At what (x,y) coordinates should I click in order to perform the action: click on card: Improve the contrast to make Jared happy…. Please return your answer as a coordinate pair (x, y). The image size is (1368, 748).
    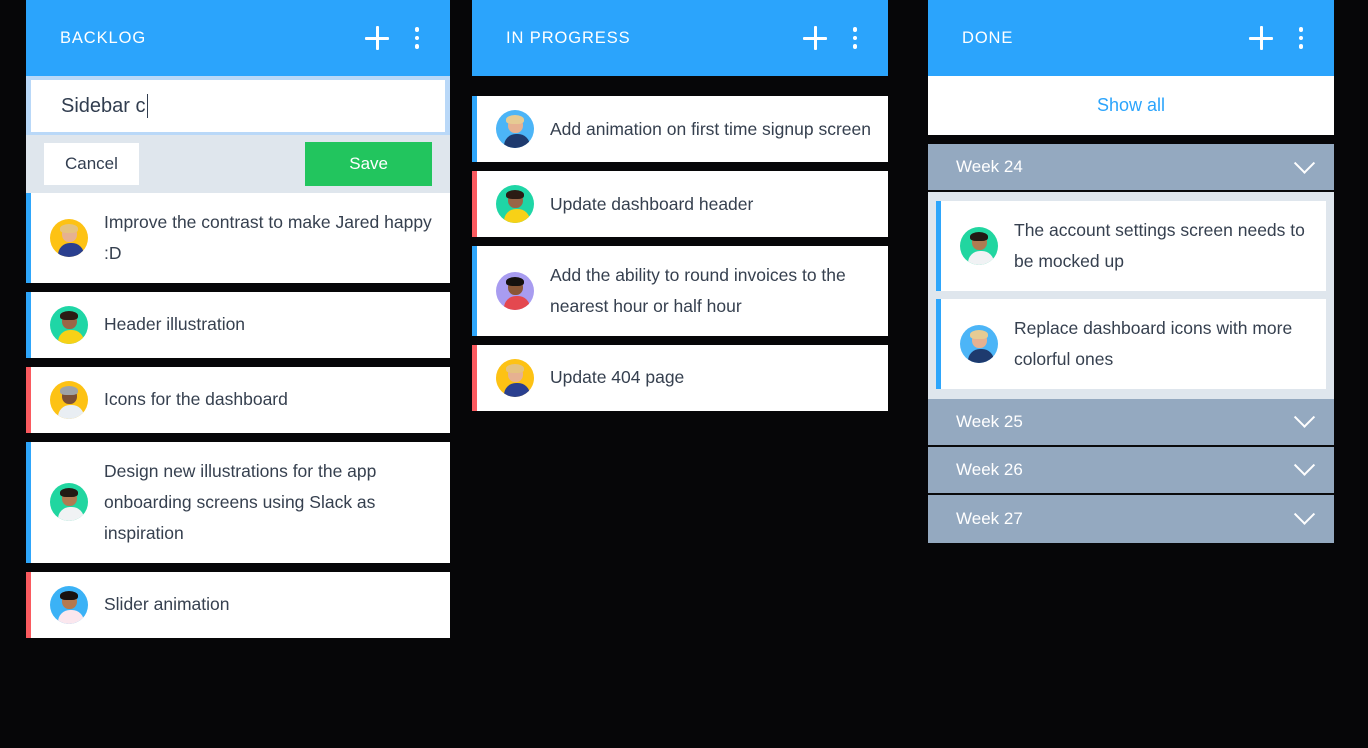
    Looking at the image, I should click on (238, 238).